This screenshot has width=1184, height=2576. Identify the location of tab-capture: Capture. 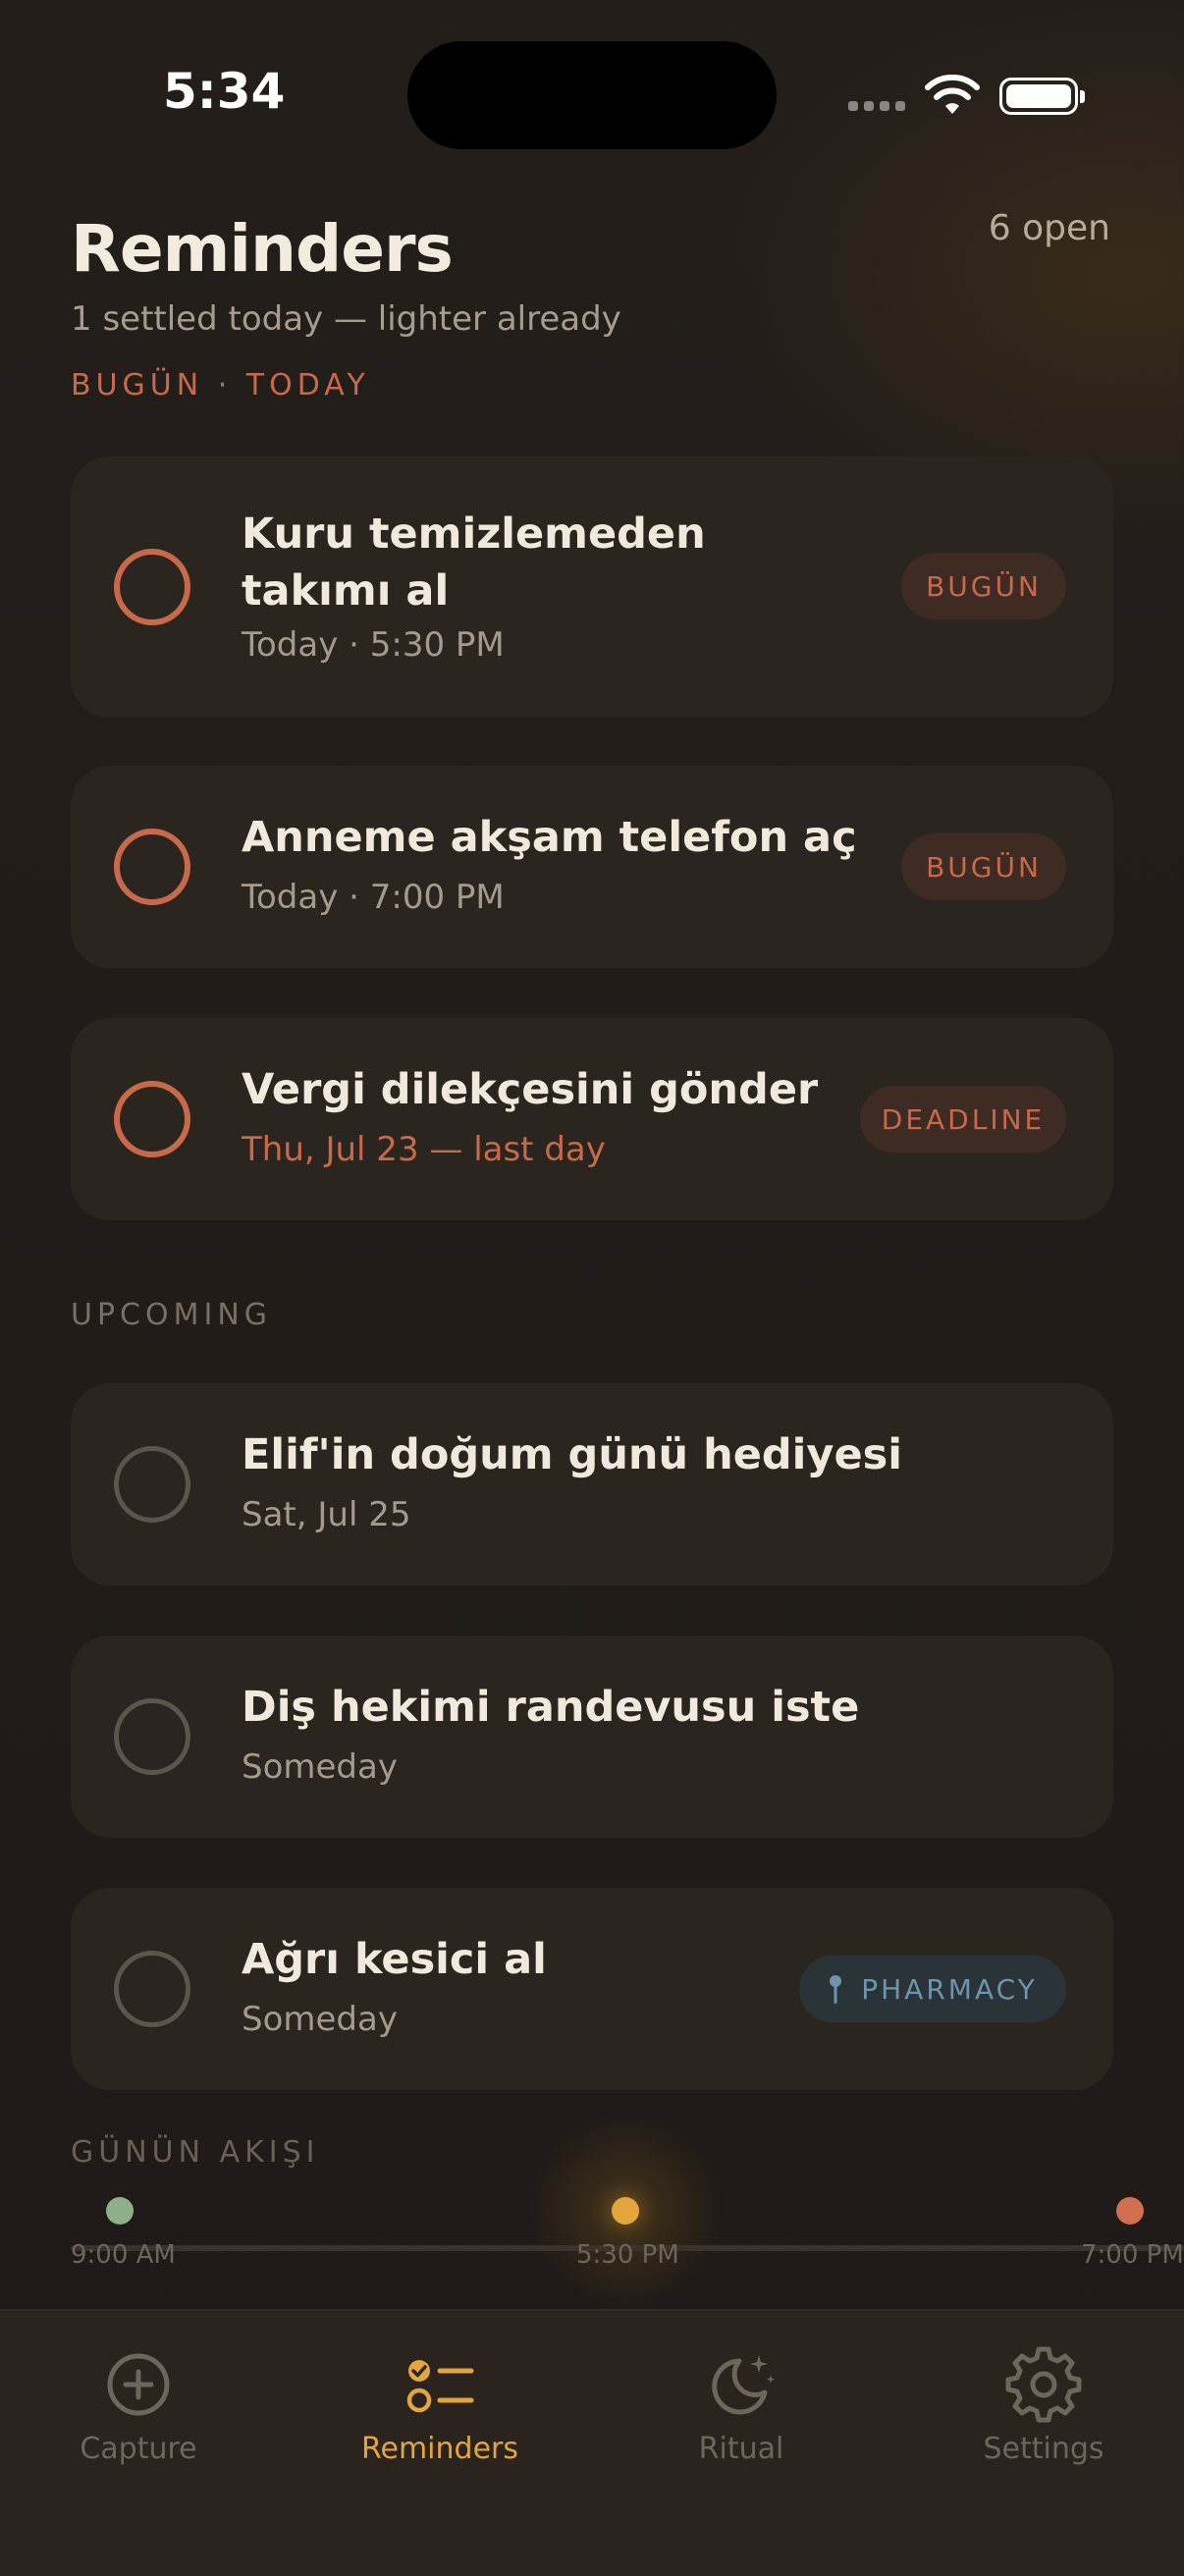
(143, 2405).